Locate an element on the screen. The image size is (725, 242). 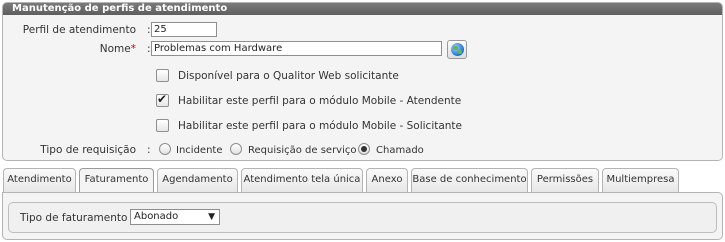
nome-label: Nome is located at coordinates (115, 49).